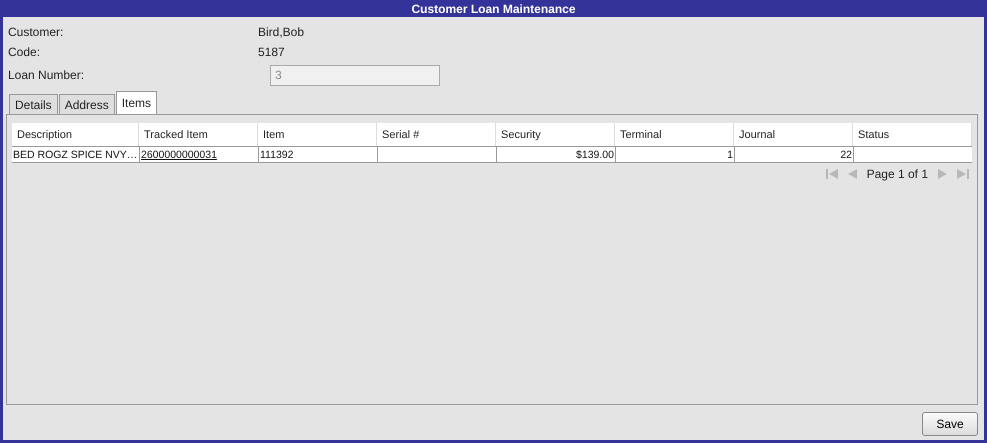 This screenshot has width=987, height=443. Describe the element at coordinates (271, 52) in the screenshot. I see `field-value: 5187` at that location.